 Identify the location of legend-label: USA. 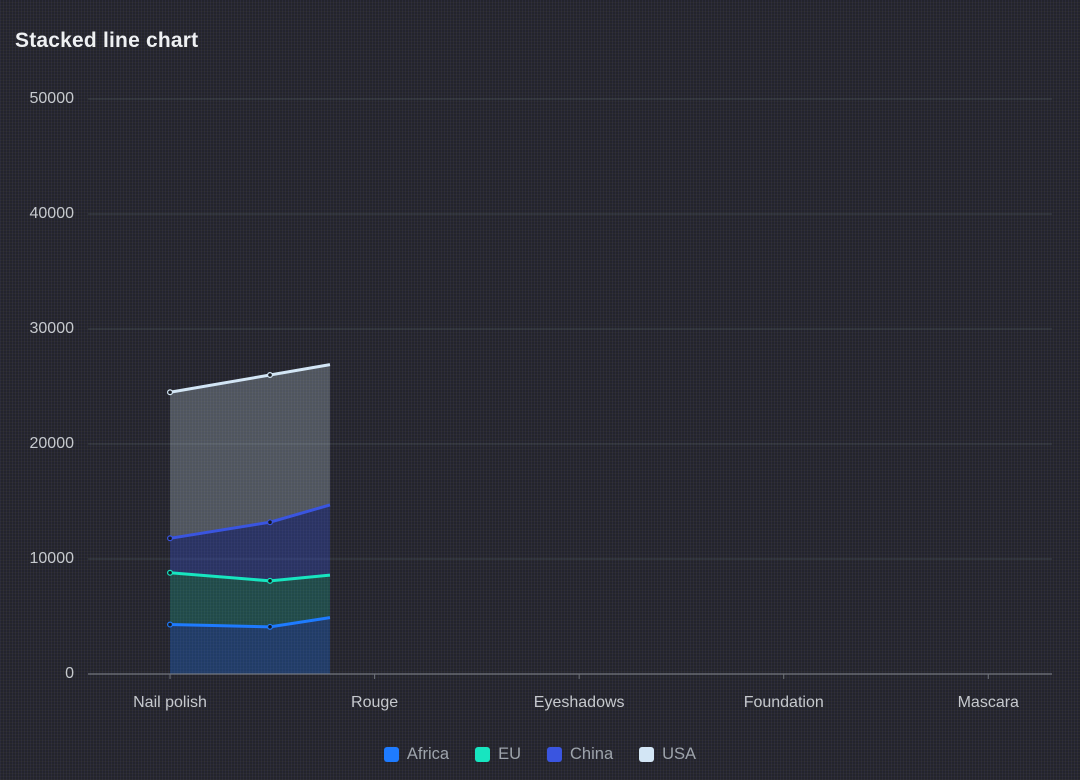
(679, 753).